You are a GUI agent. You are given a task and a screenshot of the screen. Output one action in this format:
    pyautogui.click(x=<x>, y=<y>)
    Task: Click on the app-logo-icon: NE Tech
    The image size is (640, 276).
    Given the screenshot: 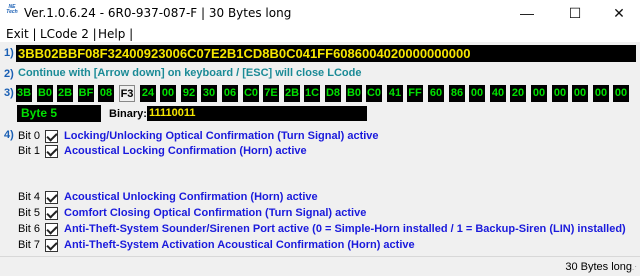 What is the action you would take?
    pyautogui.click(x=12, y=9)
    